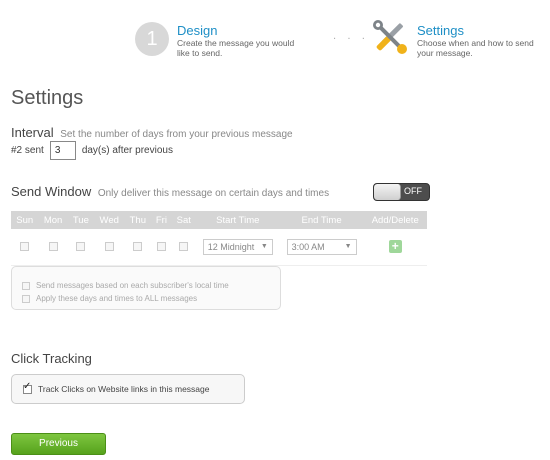 The width and height of the screenshot is (550, 460). Describe the element at coordinates (321, 220) in the screenshot. I see `col-end-time: End Time` at that location.